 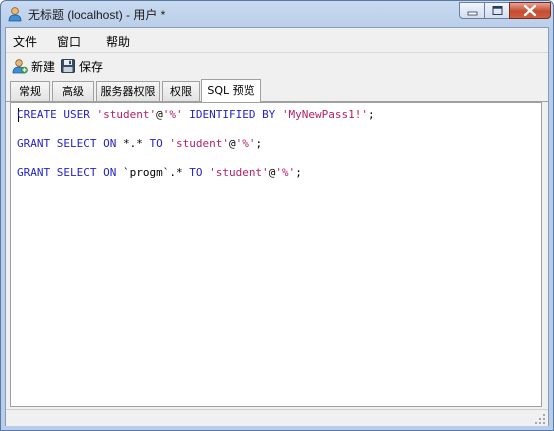 I want to click on sql-line: GRANT SELECT ON *.* TO 'student'@'%';, so click(x=139, y=144).